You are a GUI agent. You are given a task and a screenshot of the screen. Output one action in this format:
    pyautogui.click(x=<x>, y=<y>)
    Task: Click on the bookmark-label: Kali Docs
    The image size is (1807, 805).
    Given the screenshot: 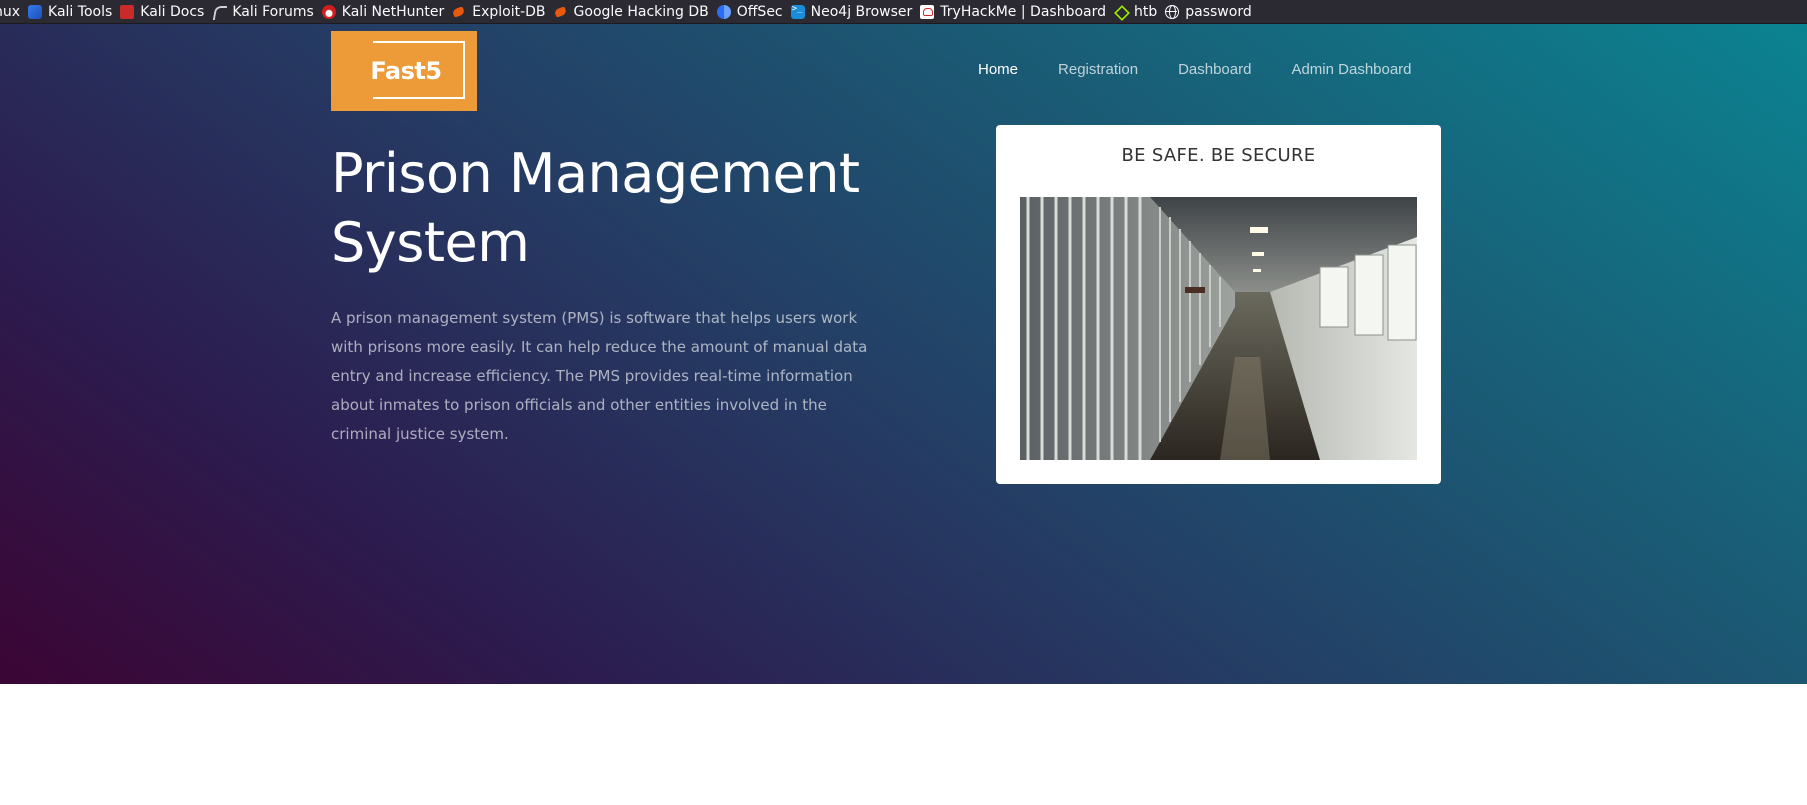 What is the action you would take?
    pyautogui.click(x=172, y=11)
    